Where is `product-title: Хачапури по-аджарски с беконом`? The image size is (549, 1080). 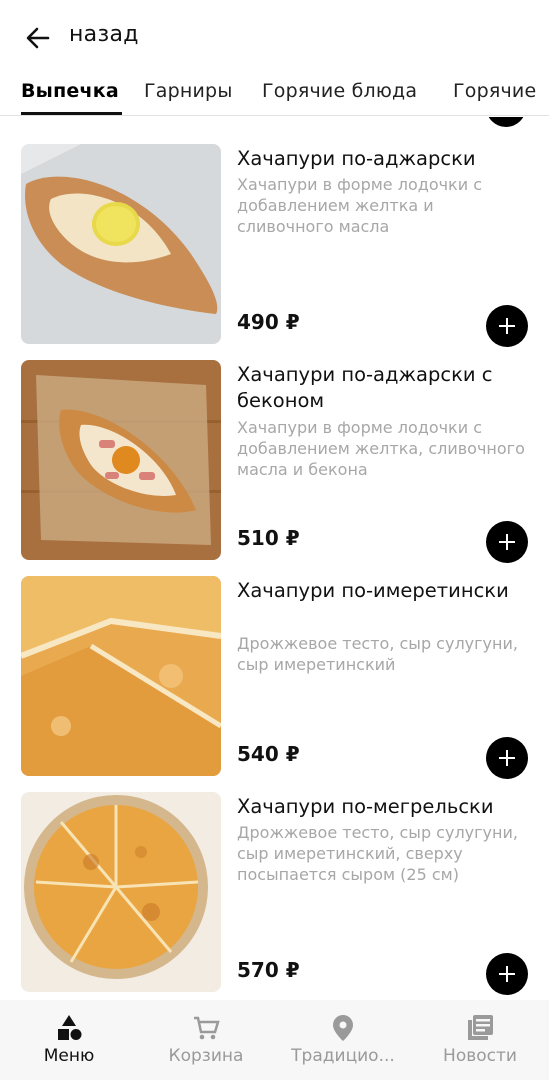 product-title: Хачапури по-аджарски с беконом is located at coordinates (365, 387).